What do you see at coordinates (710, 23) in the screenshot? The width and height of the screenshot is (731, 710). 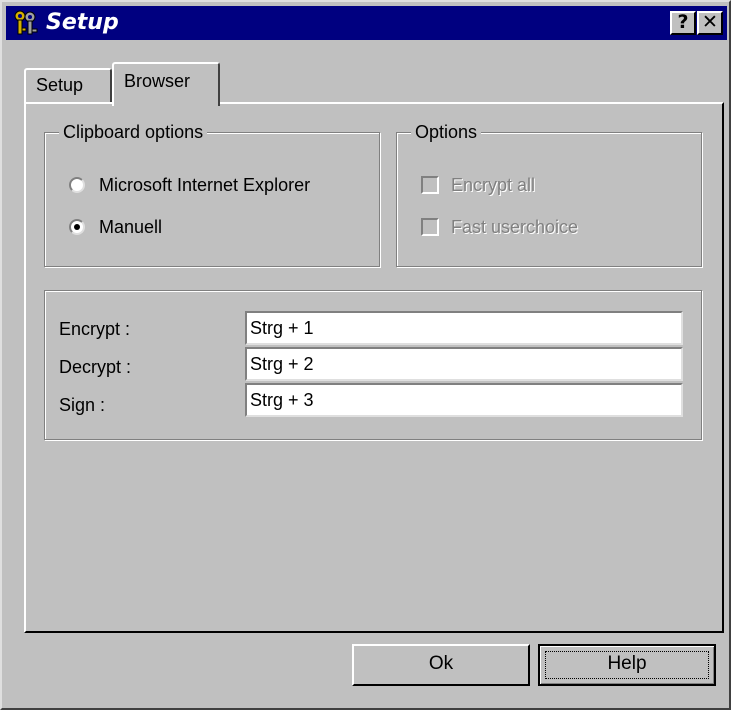 I see `close-icon: ✕` at bounding box center [710, 23].